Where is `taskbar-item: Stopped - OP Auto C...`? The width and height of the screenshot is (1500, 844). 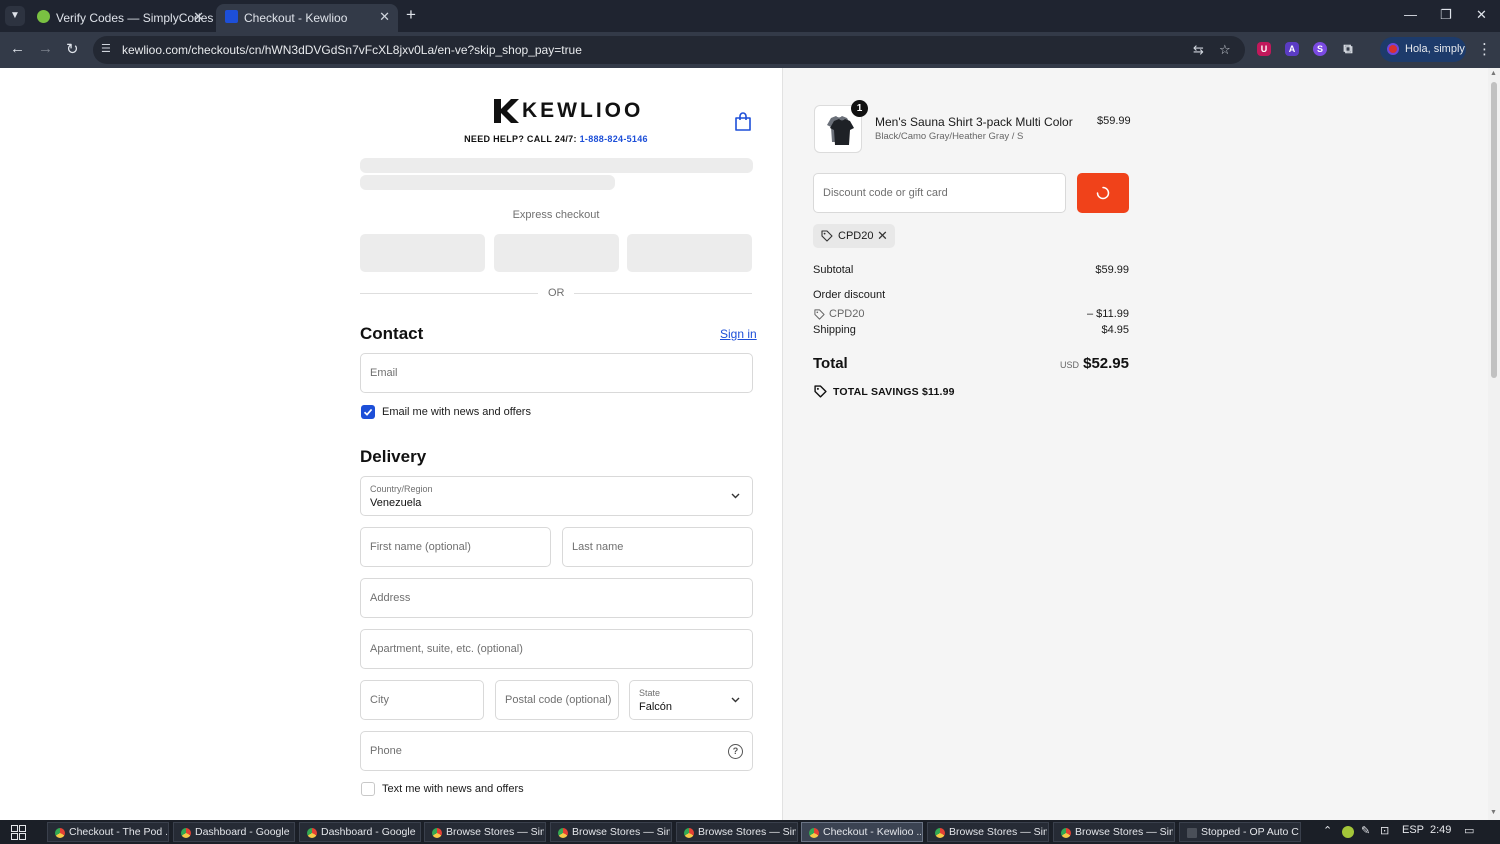
taskbar-item: Stopped - OP Auto C... is located at coordinates (1240, 832).